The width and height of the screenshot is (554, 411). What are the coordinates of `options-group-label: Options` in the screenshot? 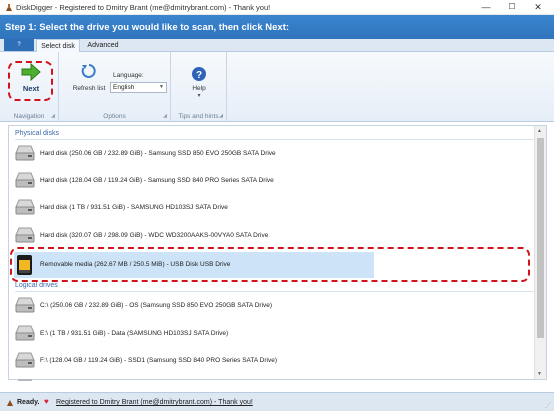 It's located at (114, 116).